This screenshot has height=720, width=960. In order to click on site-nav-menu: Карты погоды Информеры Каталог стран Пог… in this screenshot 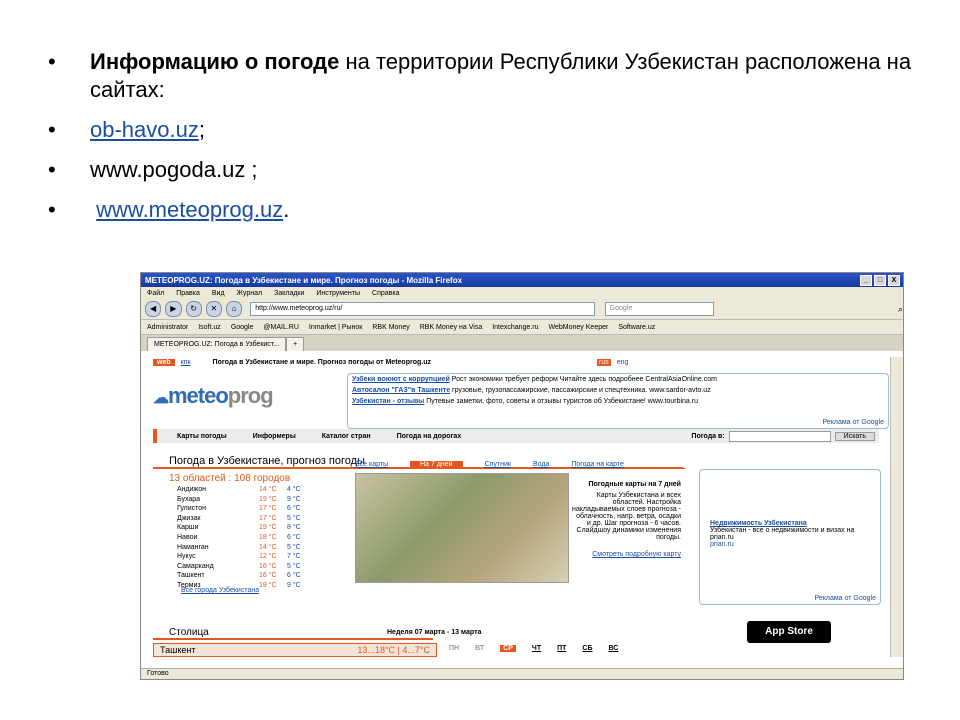, I will do `click(516, 436)`.